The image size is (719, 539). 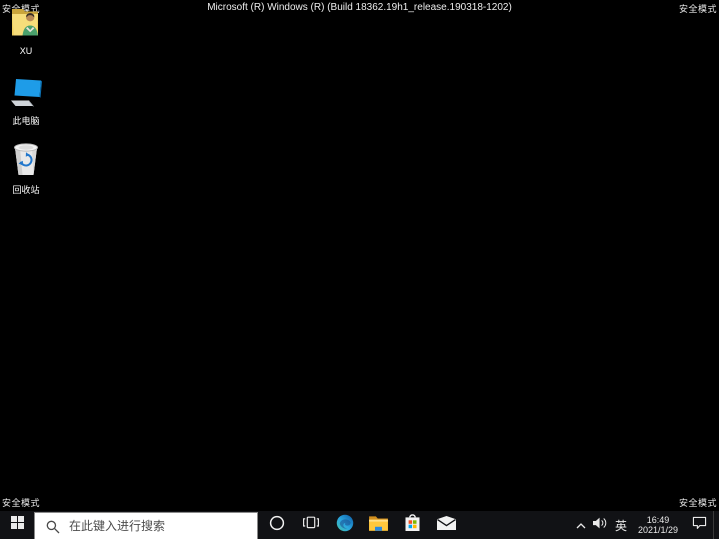 I want to click on system-tray: 英 16:49 2021/1/29, so click(x=646, y=525).